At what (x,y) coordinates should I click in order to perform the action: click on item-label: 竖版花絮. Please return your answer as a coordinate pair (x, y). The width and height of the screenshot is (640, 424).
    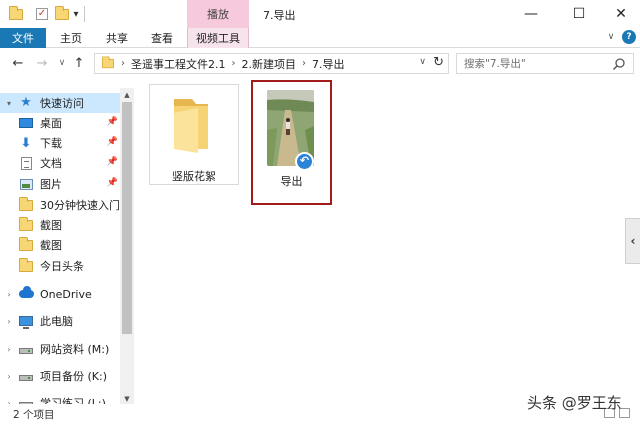
    Looking at the image, I should click on (194, 176).